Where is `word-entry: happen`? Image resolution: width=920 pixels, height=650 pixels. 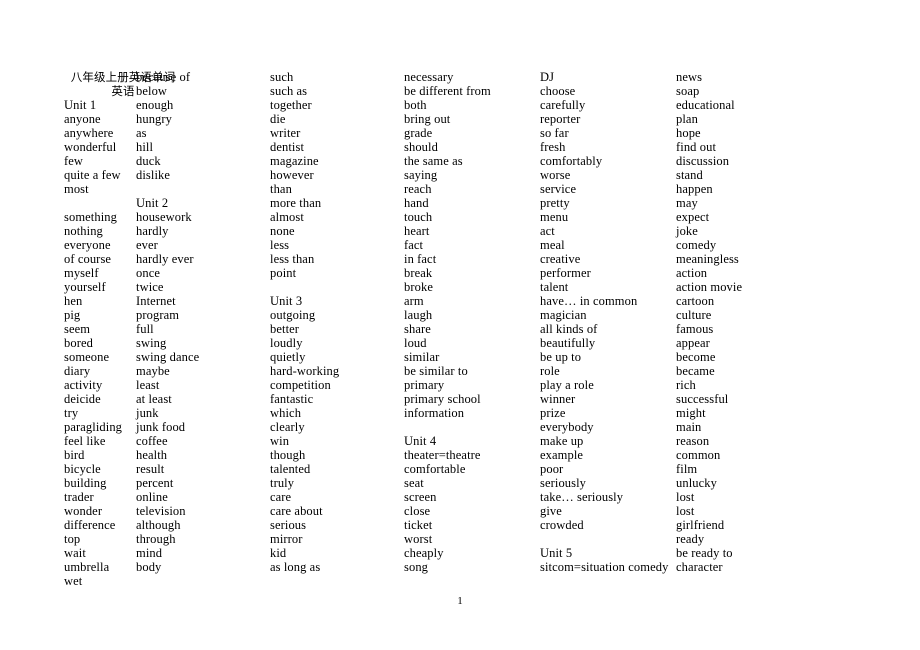
word-entry: happen is located at coordinates (694, 189).